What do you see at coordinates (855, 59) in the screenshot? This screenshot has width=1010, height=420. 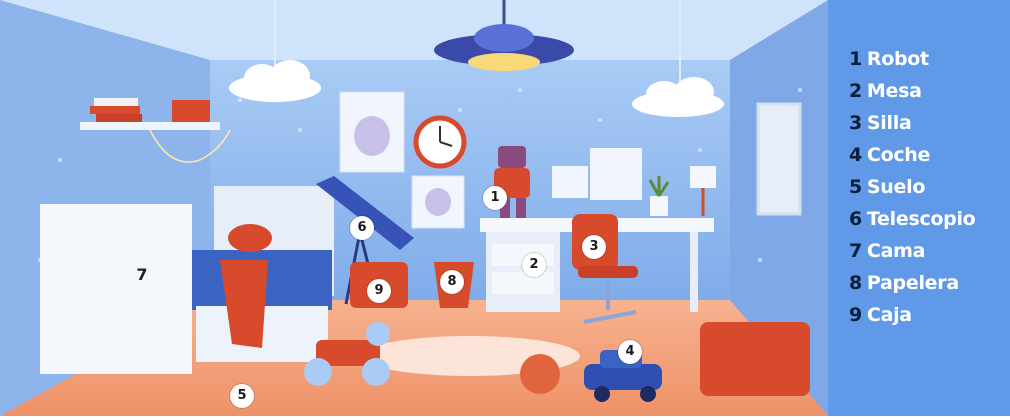 I see `legend-number: 1` at bounding box center [855, 59].